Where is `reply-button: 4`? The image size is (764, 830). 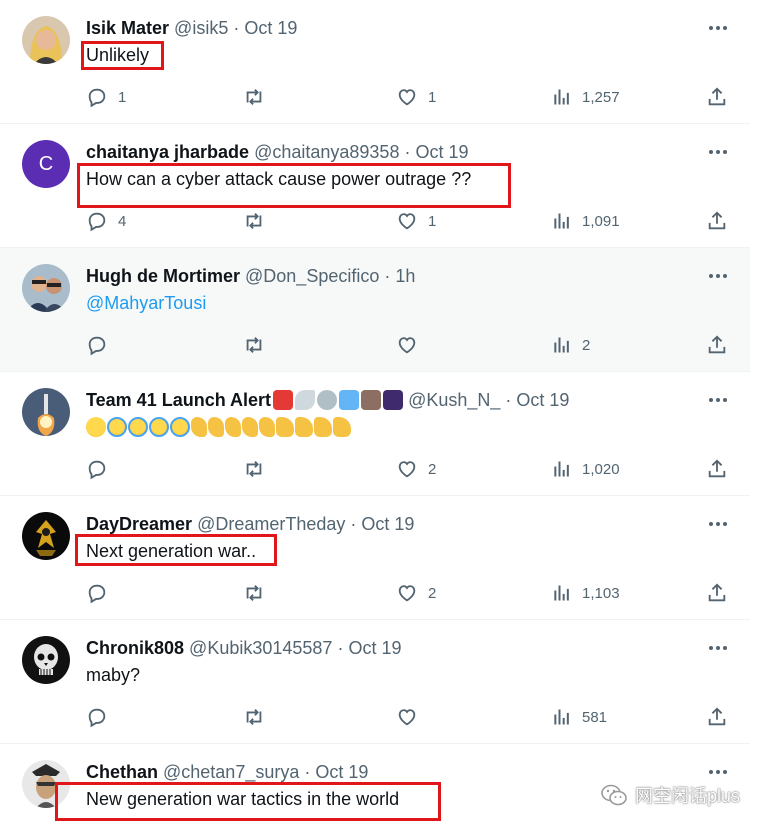
reply-button: 4 is located at coordinates (106, 221).